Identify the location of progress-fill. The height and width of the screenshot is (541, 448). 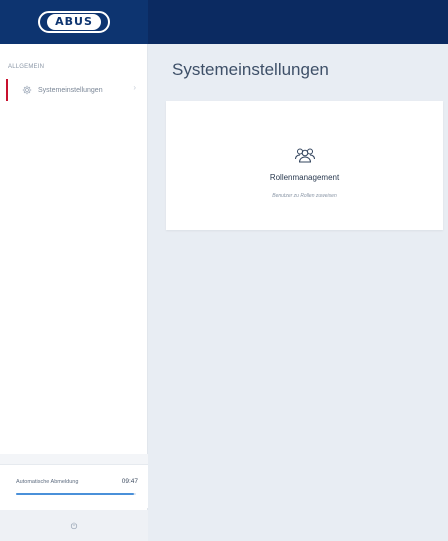
(75, 494).